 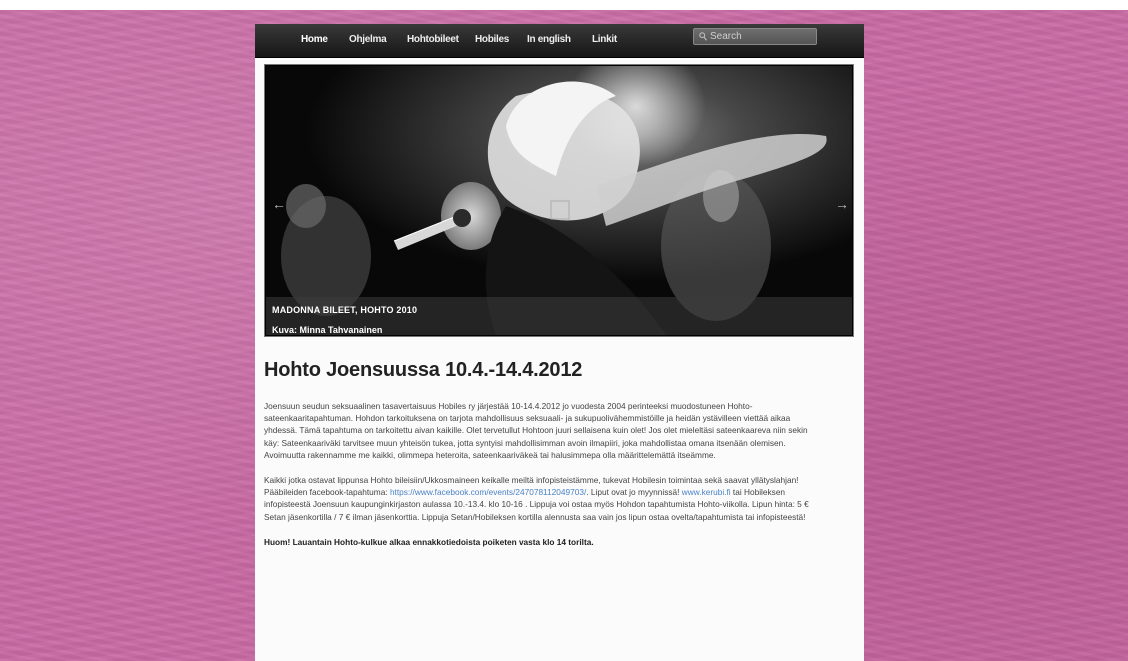 What do you see at coordinates (345, 310) in the screenshot?
I see `caption-title: MADONNA BILEET, HOHTO 2010` at bounding box center [345, 310].